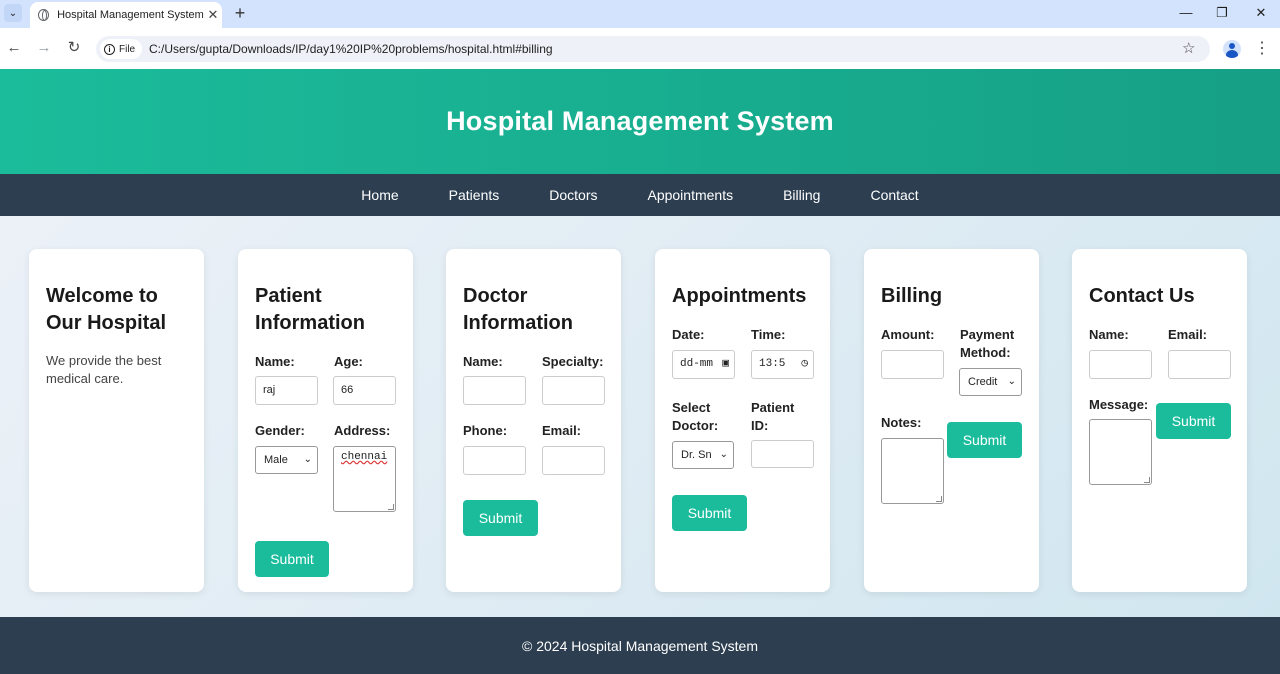 The image size is (1280, 674). What do you see at coordinates (364, 479) in the screenshot?
I see `patient-address-textarea: chennai` at bounding box center [364, 479].